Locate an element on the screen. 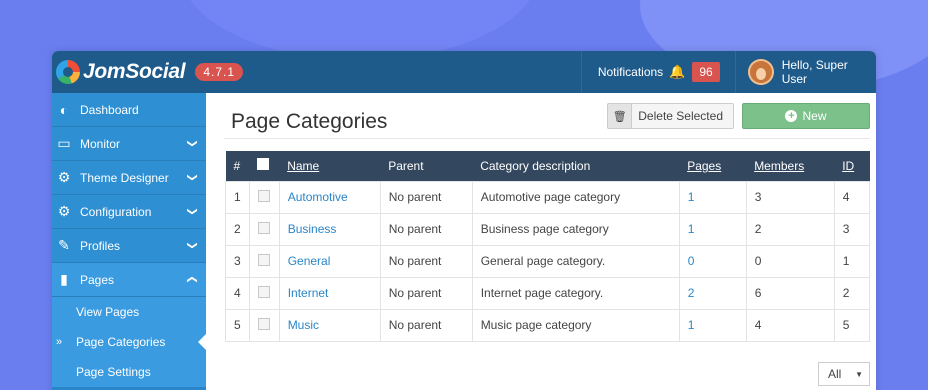 This screenshot has height=390, width=928. col-members: Members is located at coordinates (790, 166).